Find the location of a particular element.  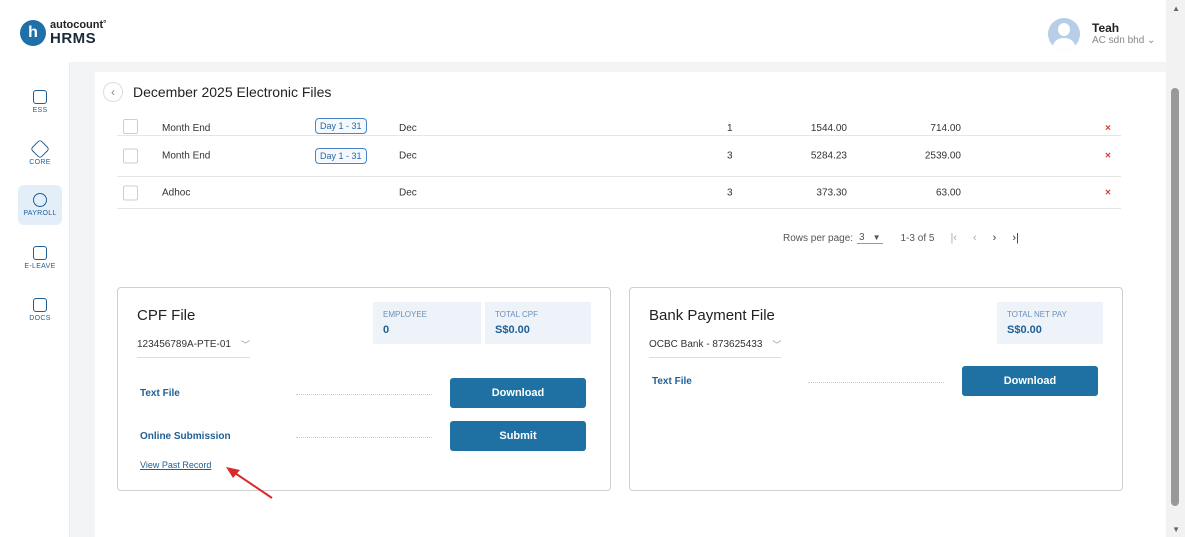

page-range: 1-3 of 5 is located at coordinates (917, 238).